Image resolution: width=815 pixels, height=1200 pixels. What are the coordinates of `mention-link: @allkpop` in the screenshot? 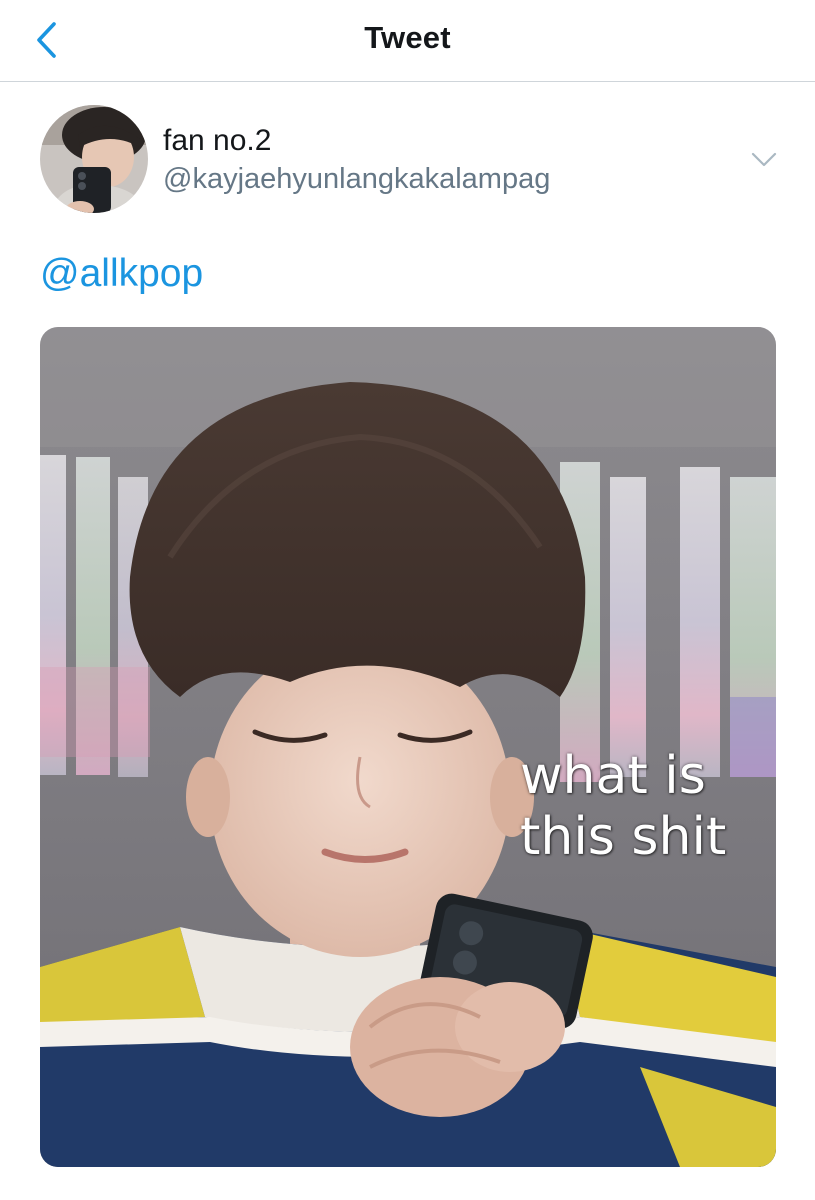 It's located at (121, 273).